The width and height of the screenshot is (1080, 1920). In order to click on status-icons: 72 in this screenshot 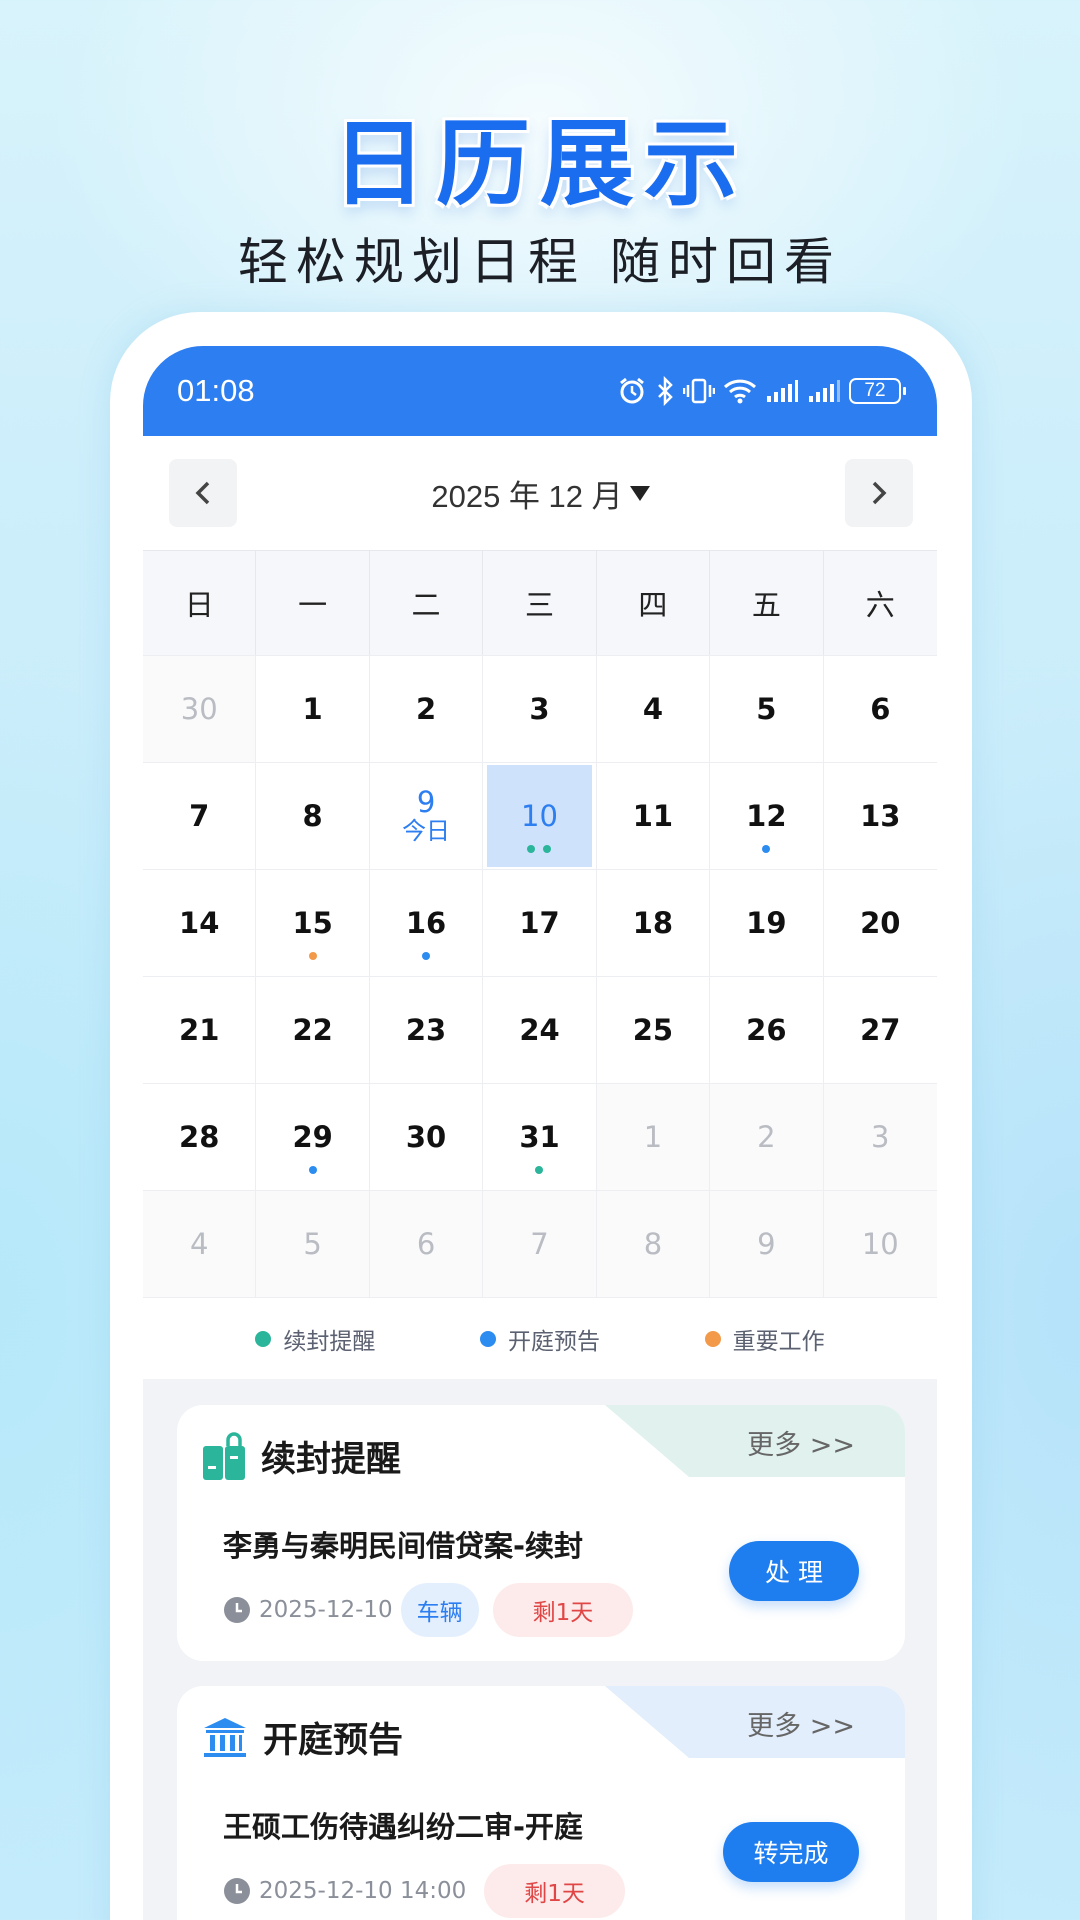, I will do `click(761, 391)`.